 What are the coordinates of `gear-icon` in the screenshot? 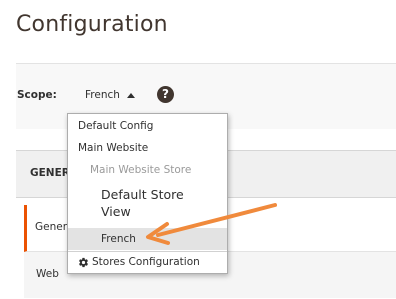 It's located at (83, 262).